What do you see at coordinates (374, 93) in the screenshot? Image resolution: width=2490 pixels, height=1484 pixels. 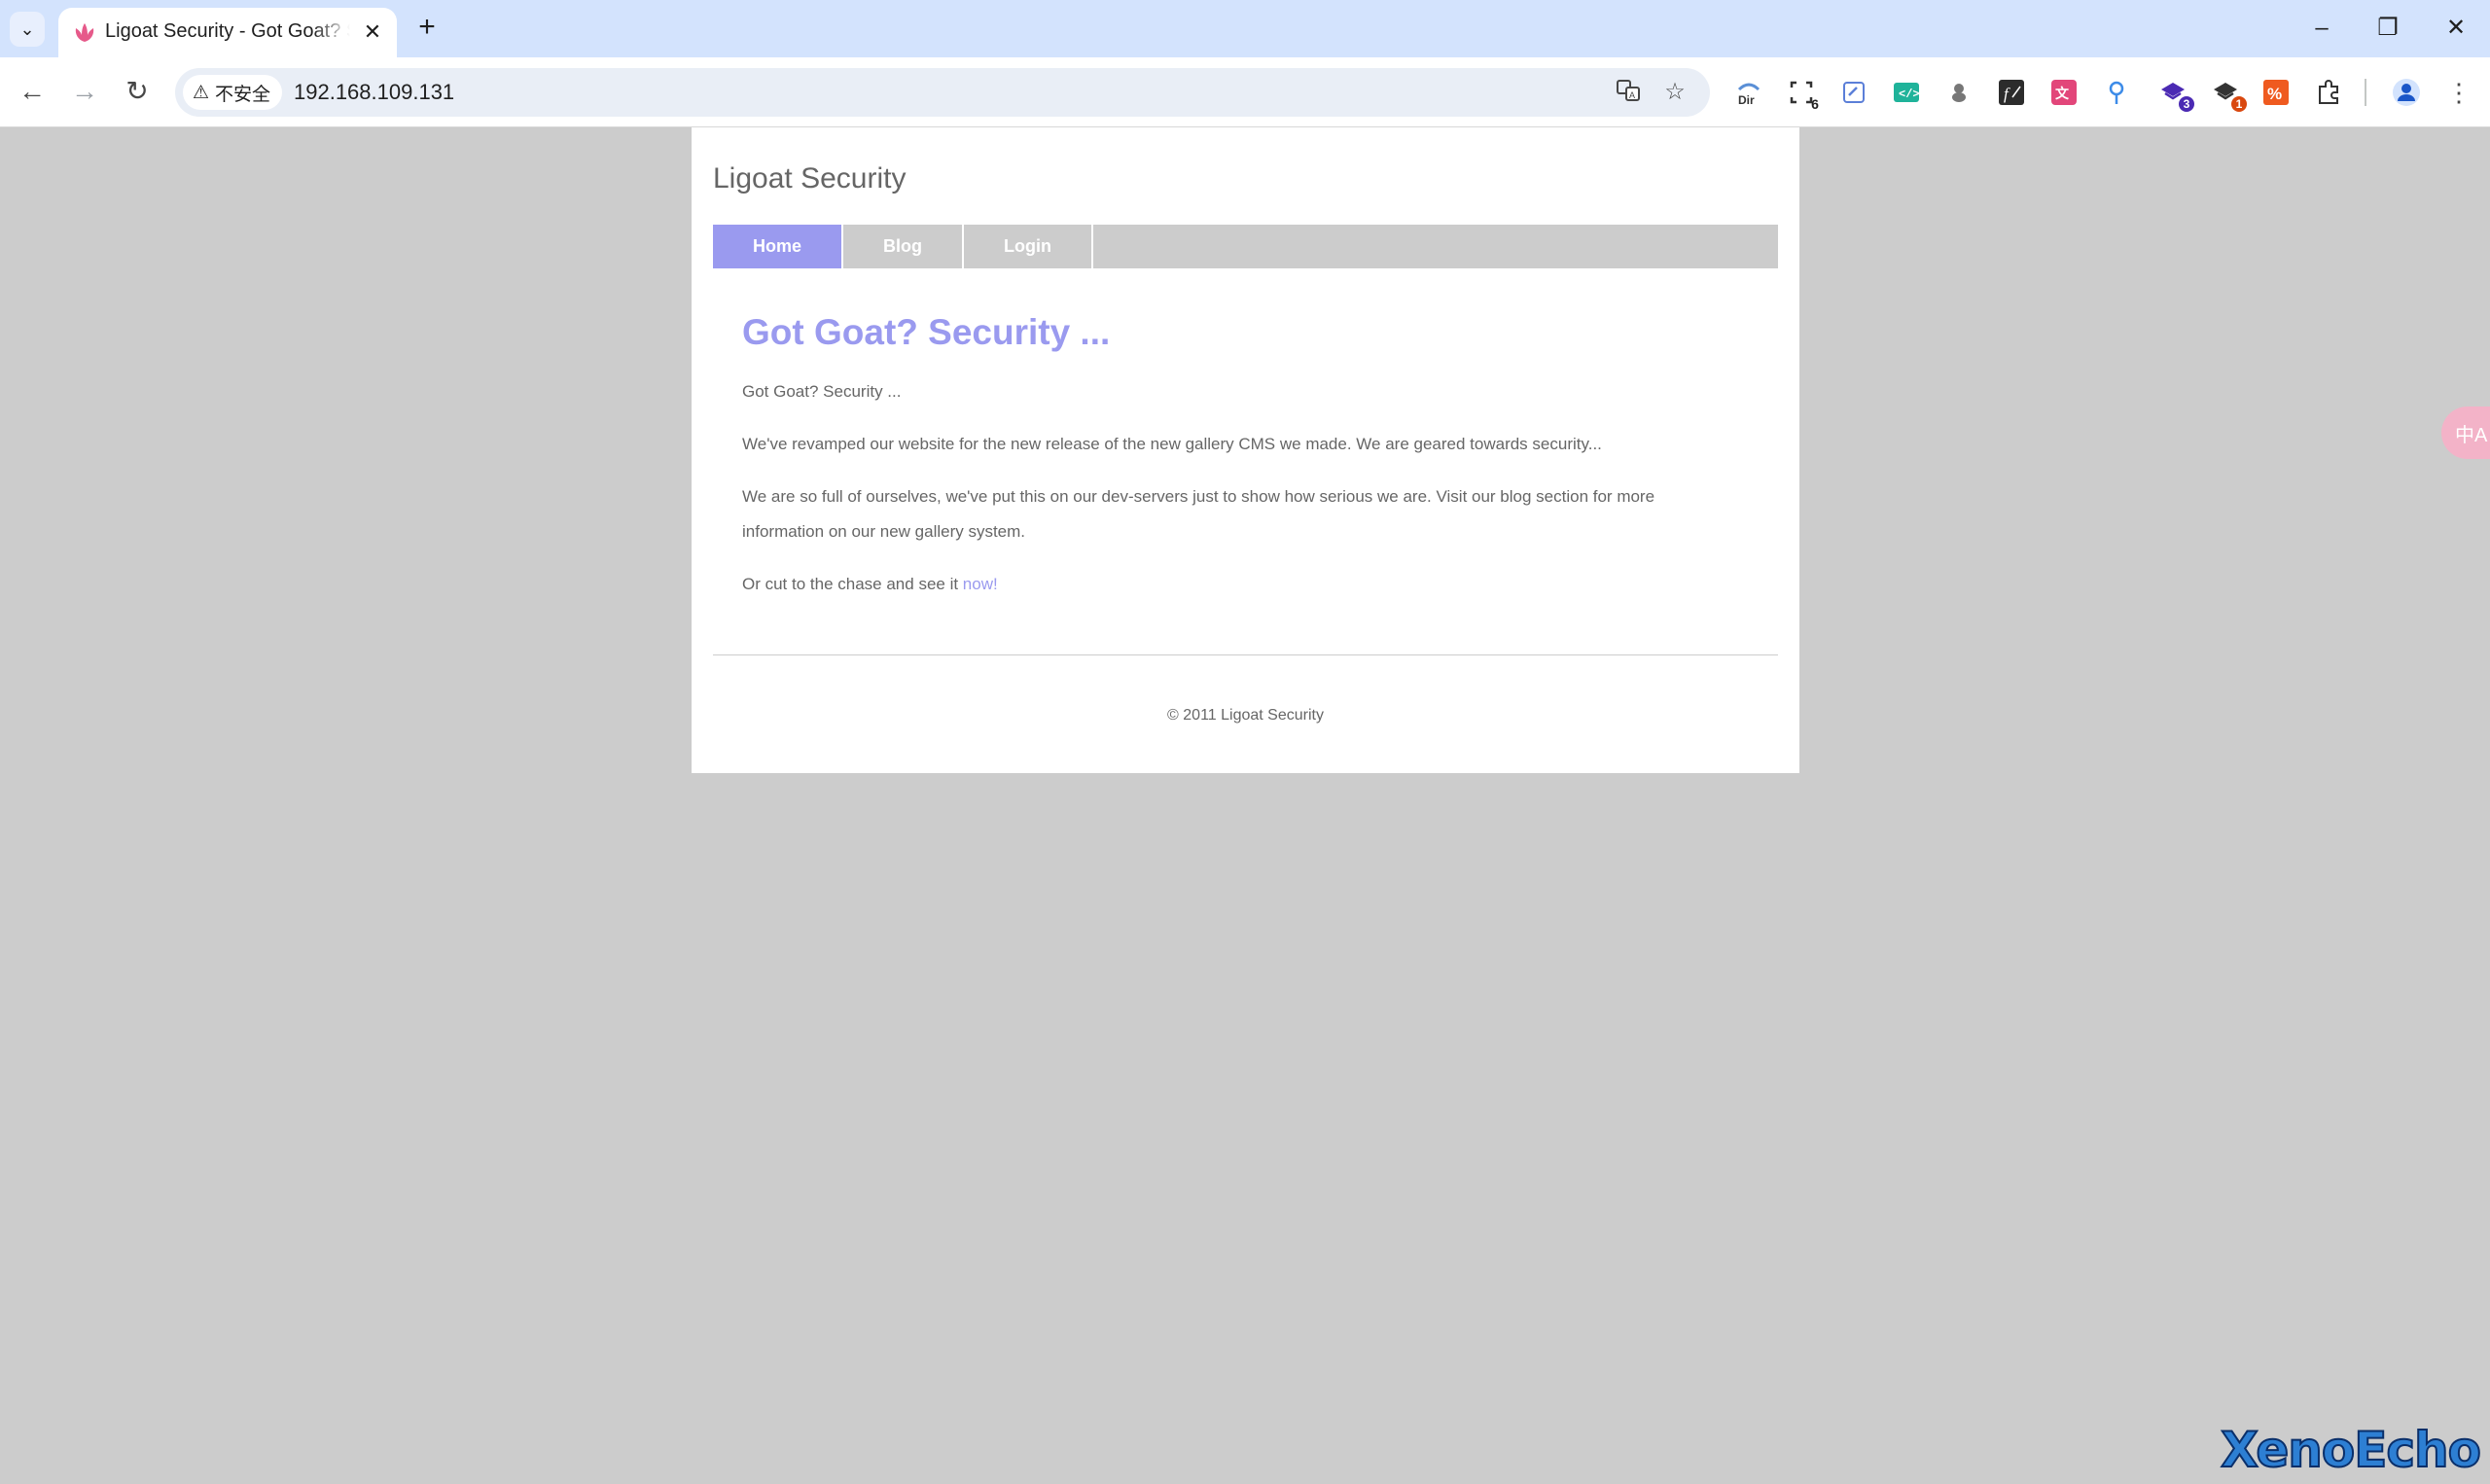 I see `url-text: 192.168.109.131` at bounding box center [374, 93].